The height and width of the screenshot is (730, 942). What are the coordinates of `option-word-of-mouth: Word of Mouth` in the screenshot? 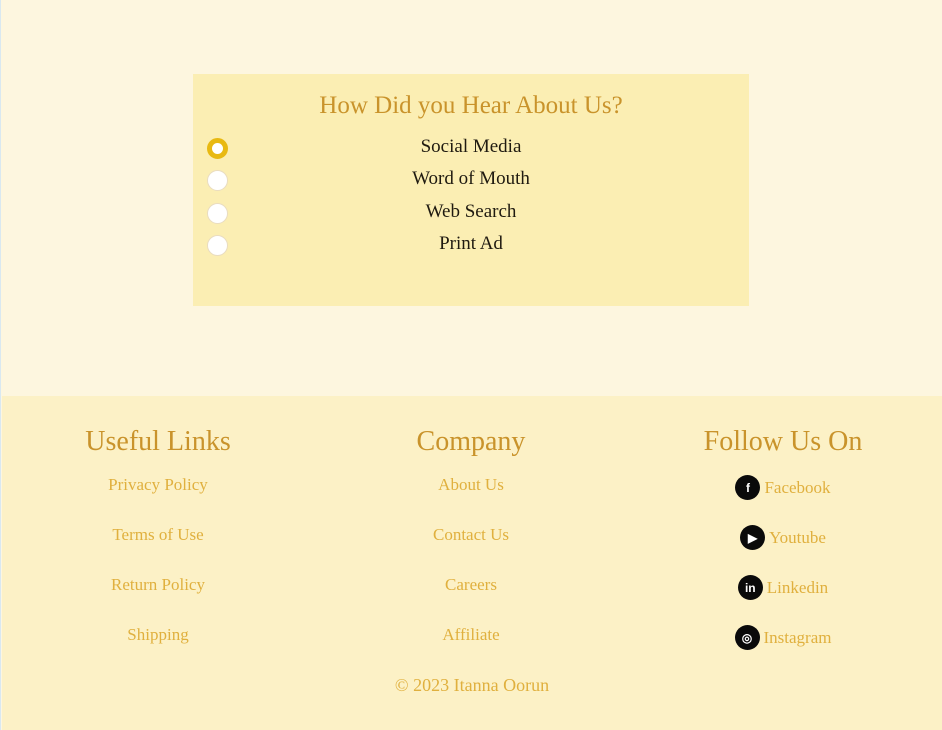 It's located at (471, 180).